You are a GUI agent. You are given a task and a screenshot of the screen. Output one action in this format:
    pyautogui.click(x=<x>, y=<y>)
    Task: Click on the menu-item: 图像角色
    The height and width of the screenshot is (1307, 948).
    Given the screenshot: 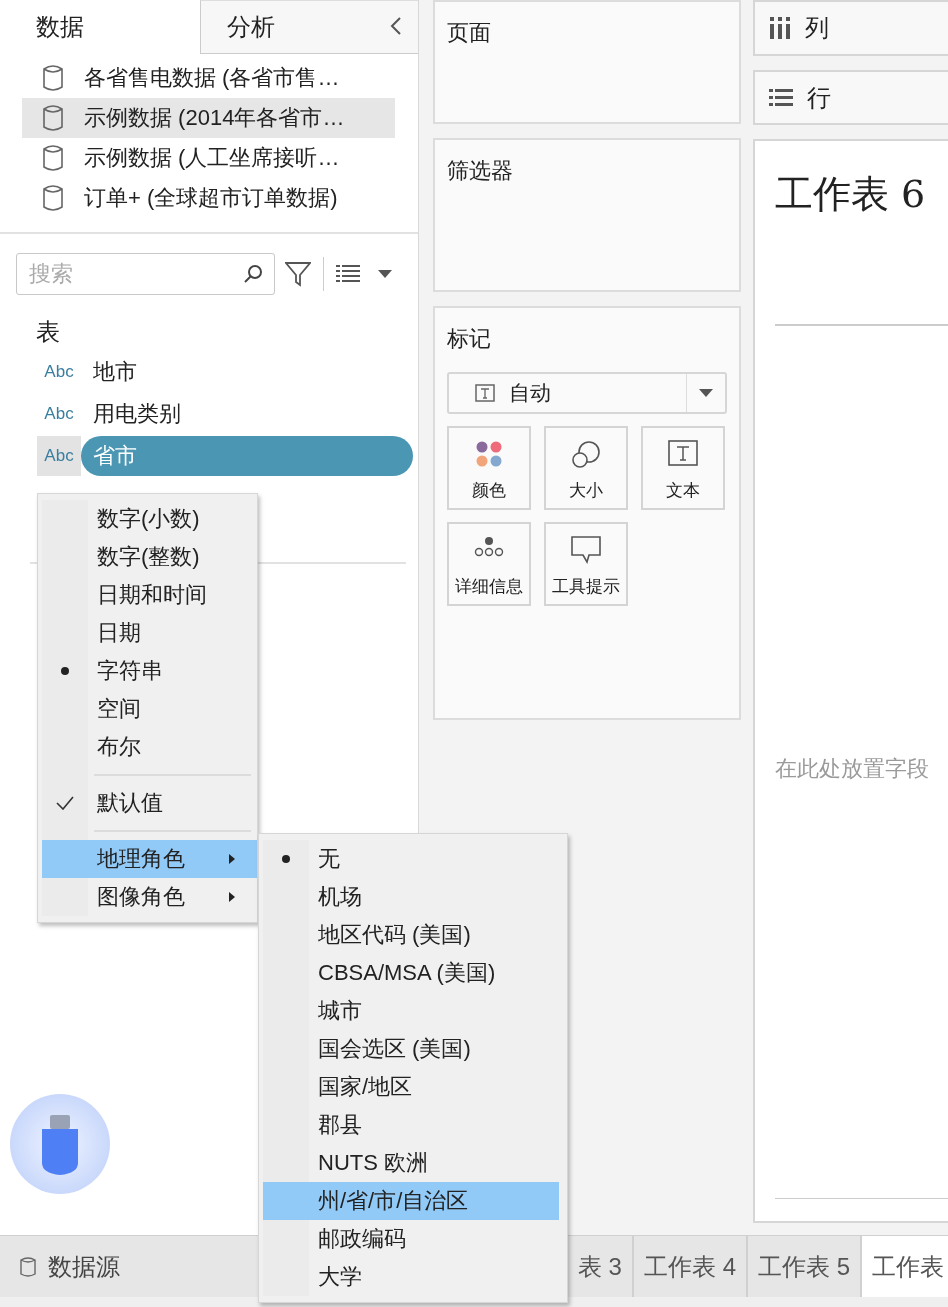 What is the action you would take?
    pyautogui.click(x=149, y=897)
    